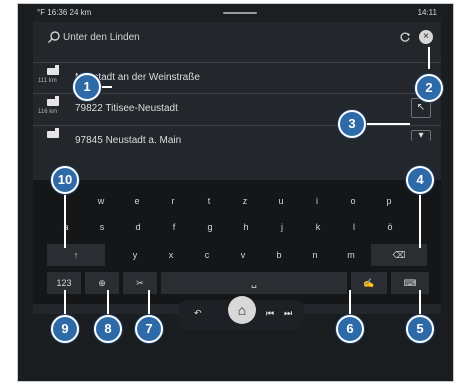 The height and width of the screenshot is (385, 472). I want to click on previous-icon: ⏮, so click(270, 313).